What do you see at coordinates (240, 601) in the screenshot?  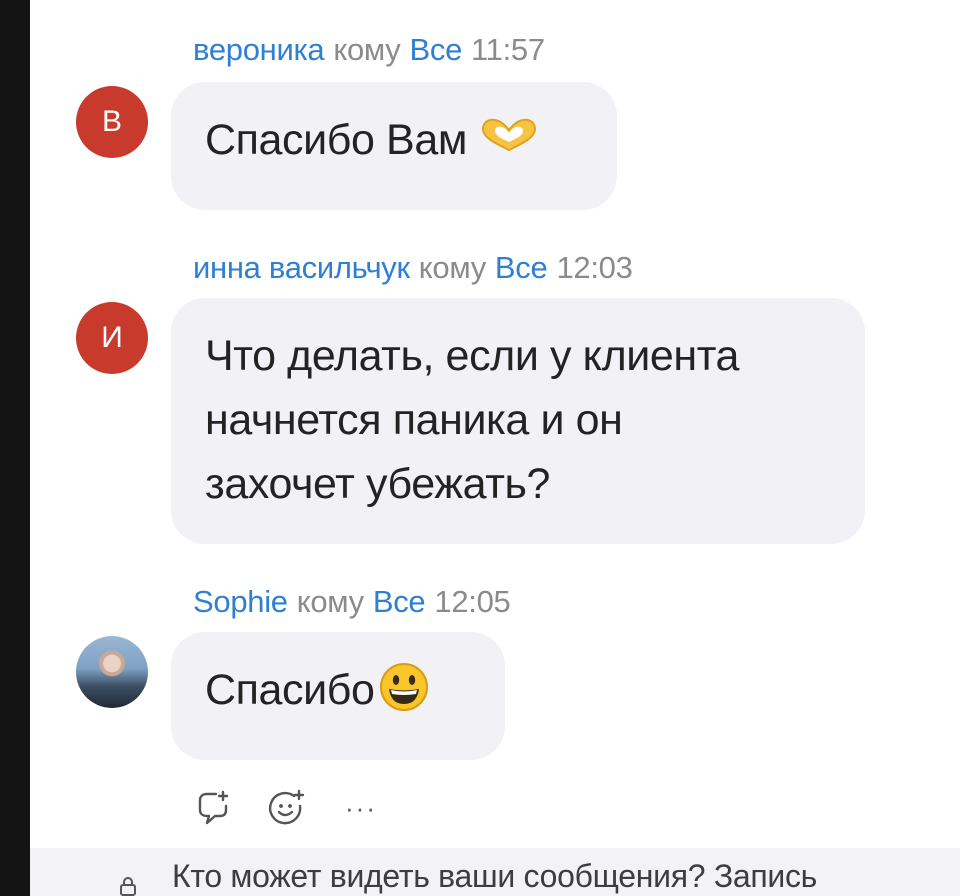 I see `sender-name: Sophie` at bounding box center [240, 601].